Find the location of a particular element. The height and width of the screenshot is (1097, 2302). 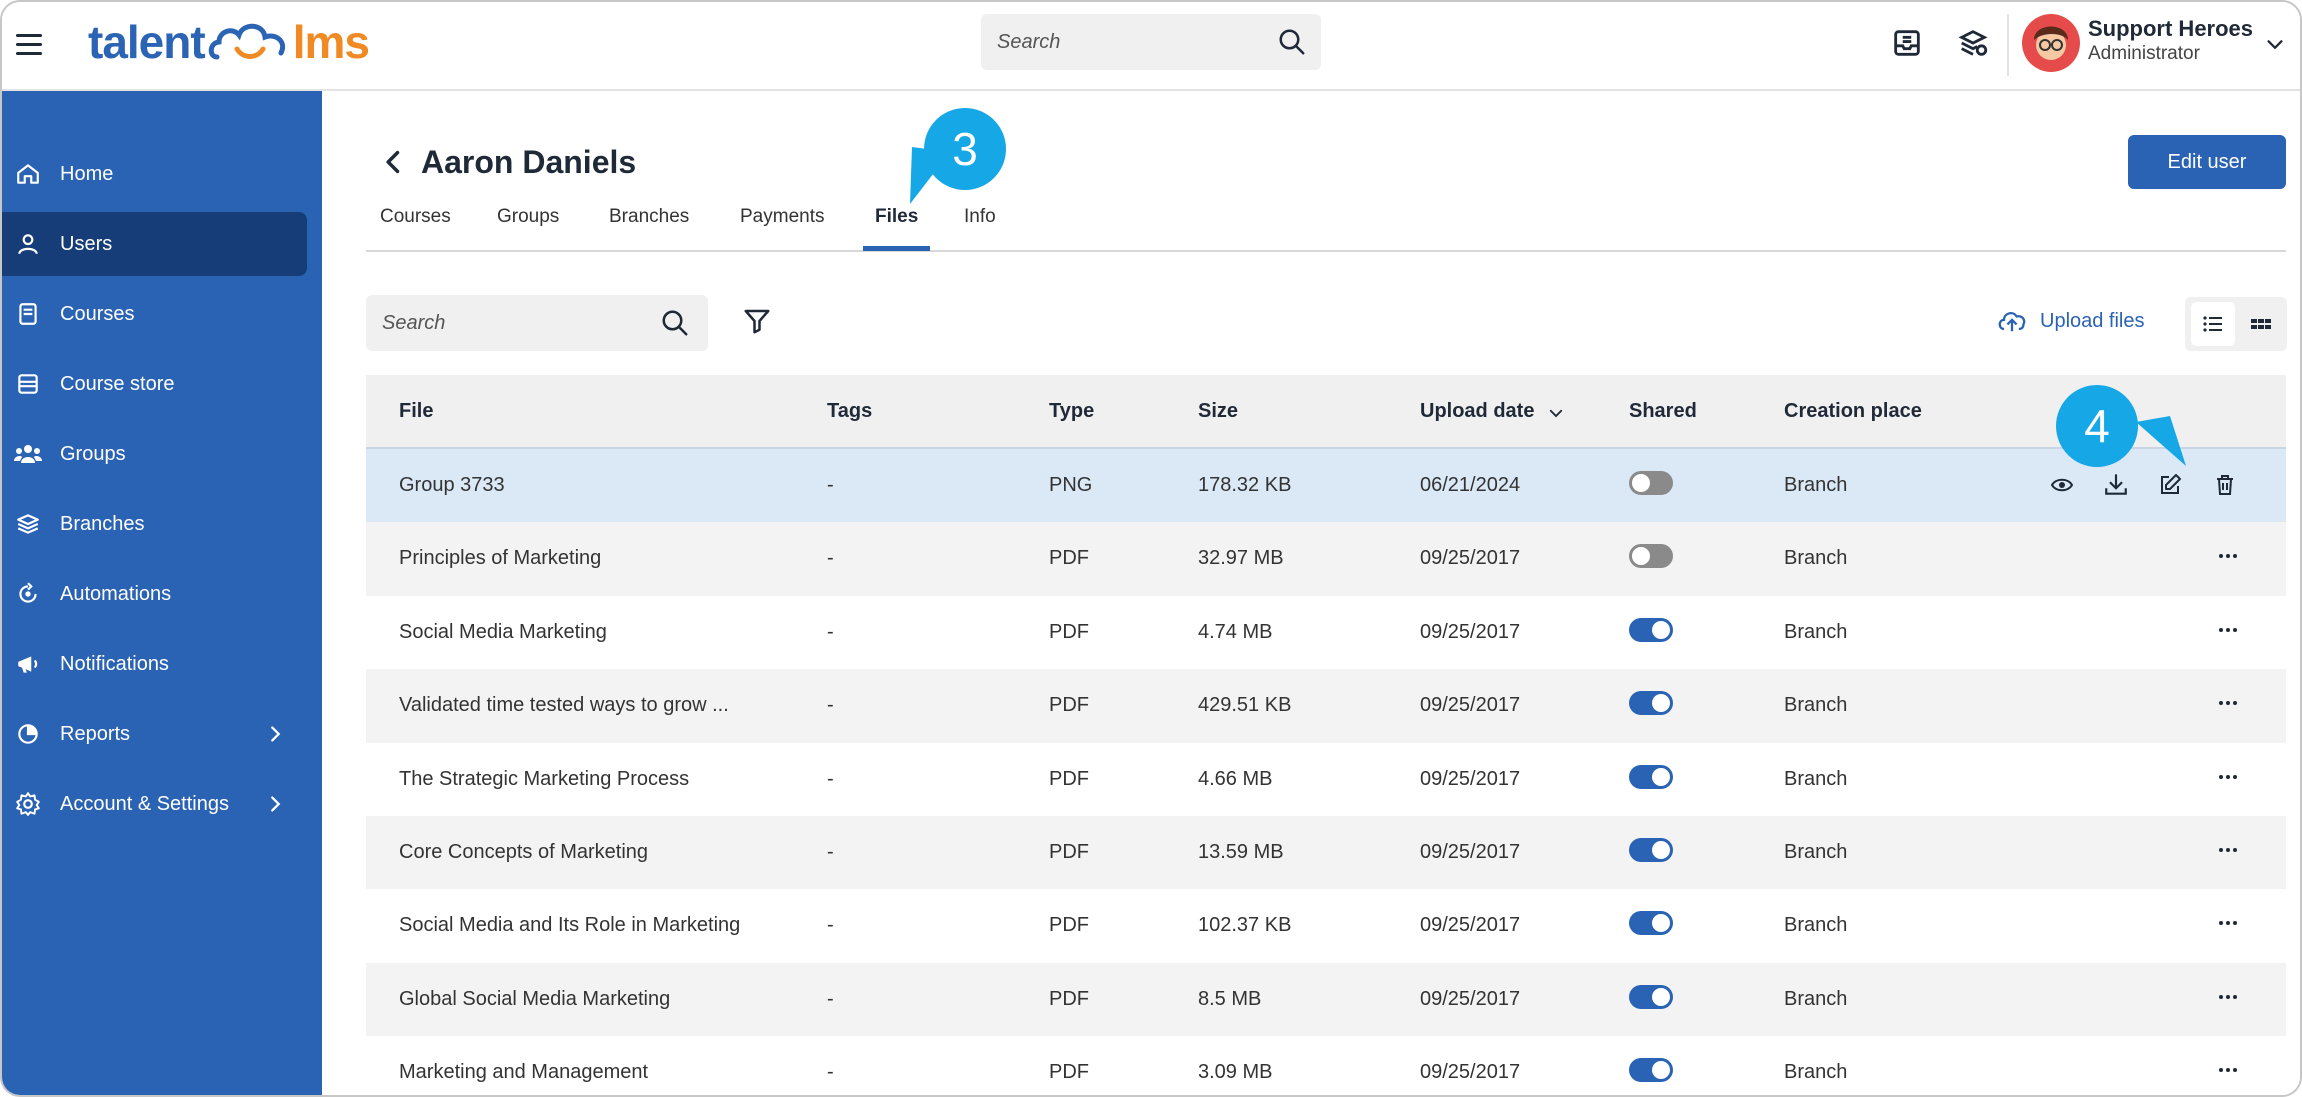

table-row: Group 3733 - PNG 178.32 KB 06/21/2024 Branch is located at coordinates (1326, 486).